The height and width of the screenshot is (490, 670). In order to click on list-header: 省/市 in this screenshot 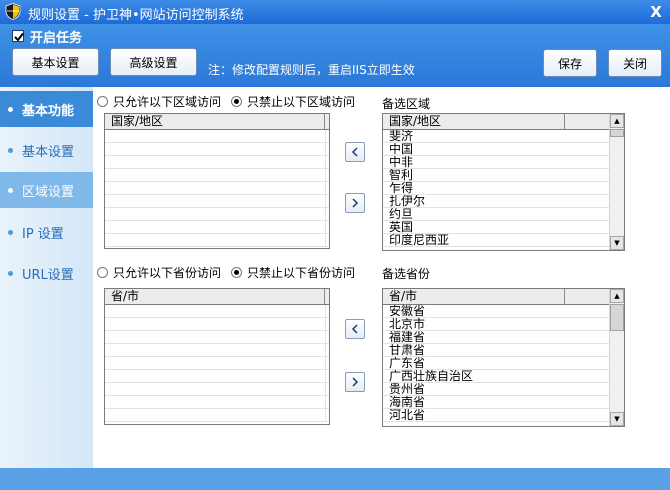, I will do `click(217, 297)`.